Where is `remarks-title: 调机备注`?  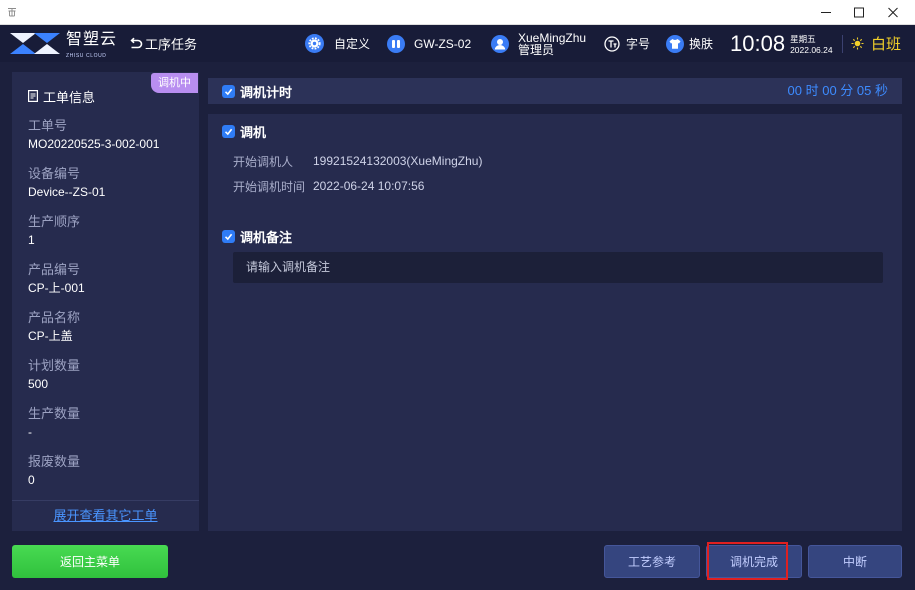
remarks-title: 调机备注 is located at coordinates (266, 237).